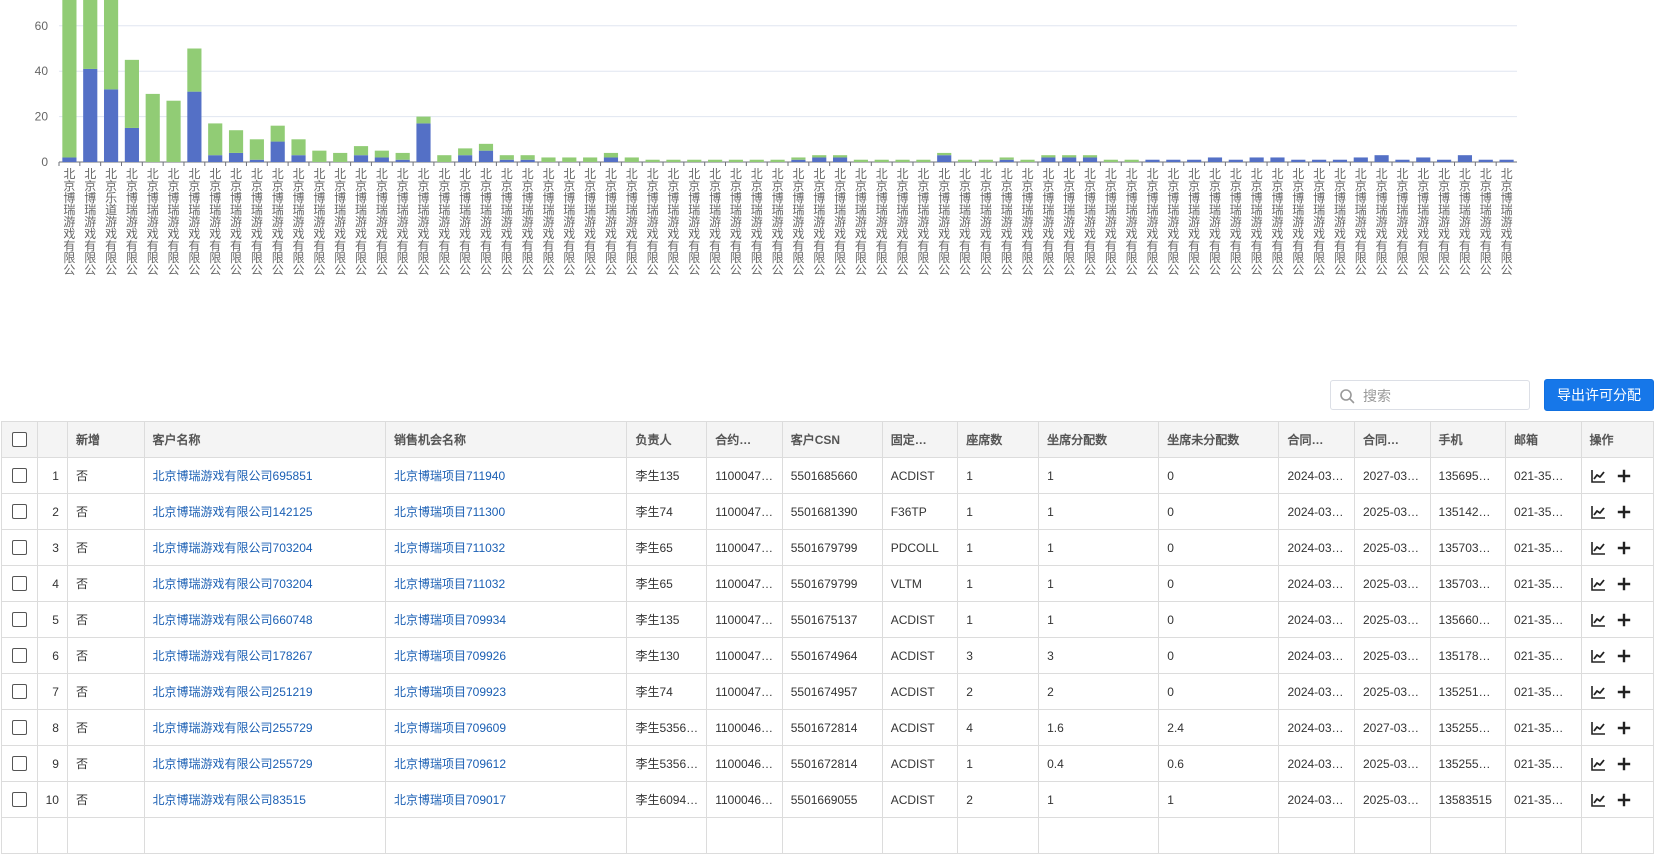  Describe the element at coordinates (1443, 396) in the screenshot. I see `search-input` at that location.